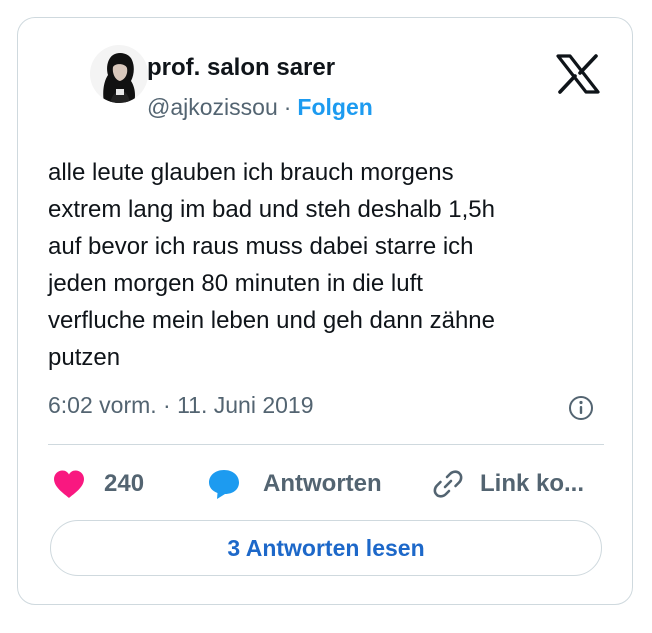  What do you see at coordinates (261, 246) in the screenshot?
I see `tweet-line: auf bevor ich raus muss dabei starre ich` at bounding box center [261, 246].